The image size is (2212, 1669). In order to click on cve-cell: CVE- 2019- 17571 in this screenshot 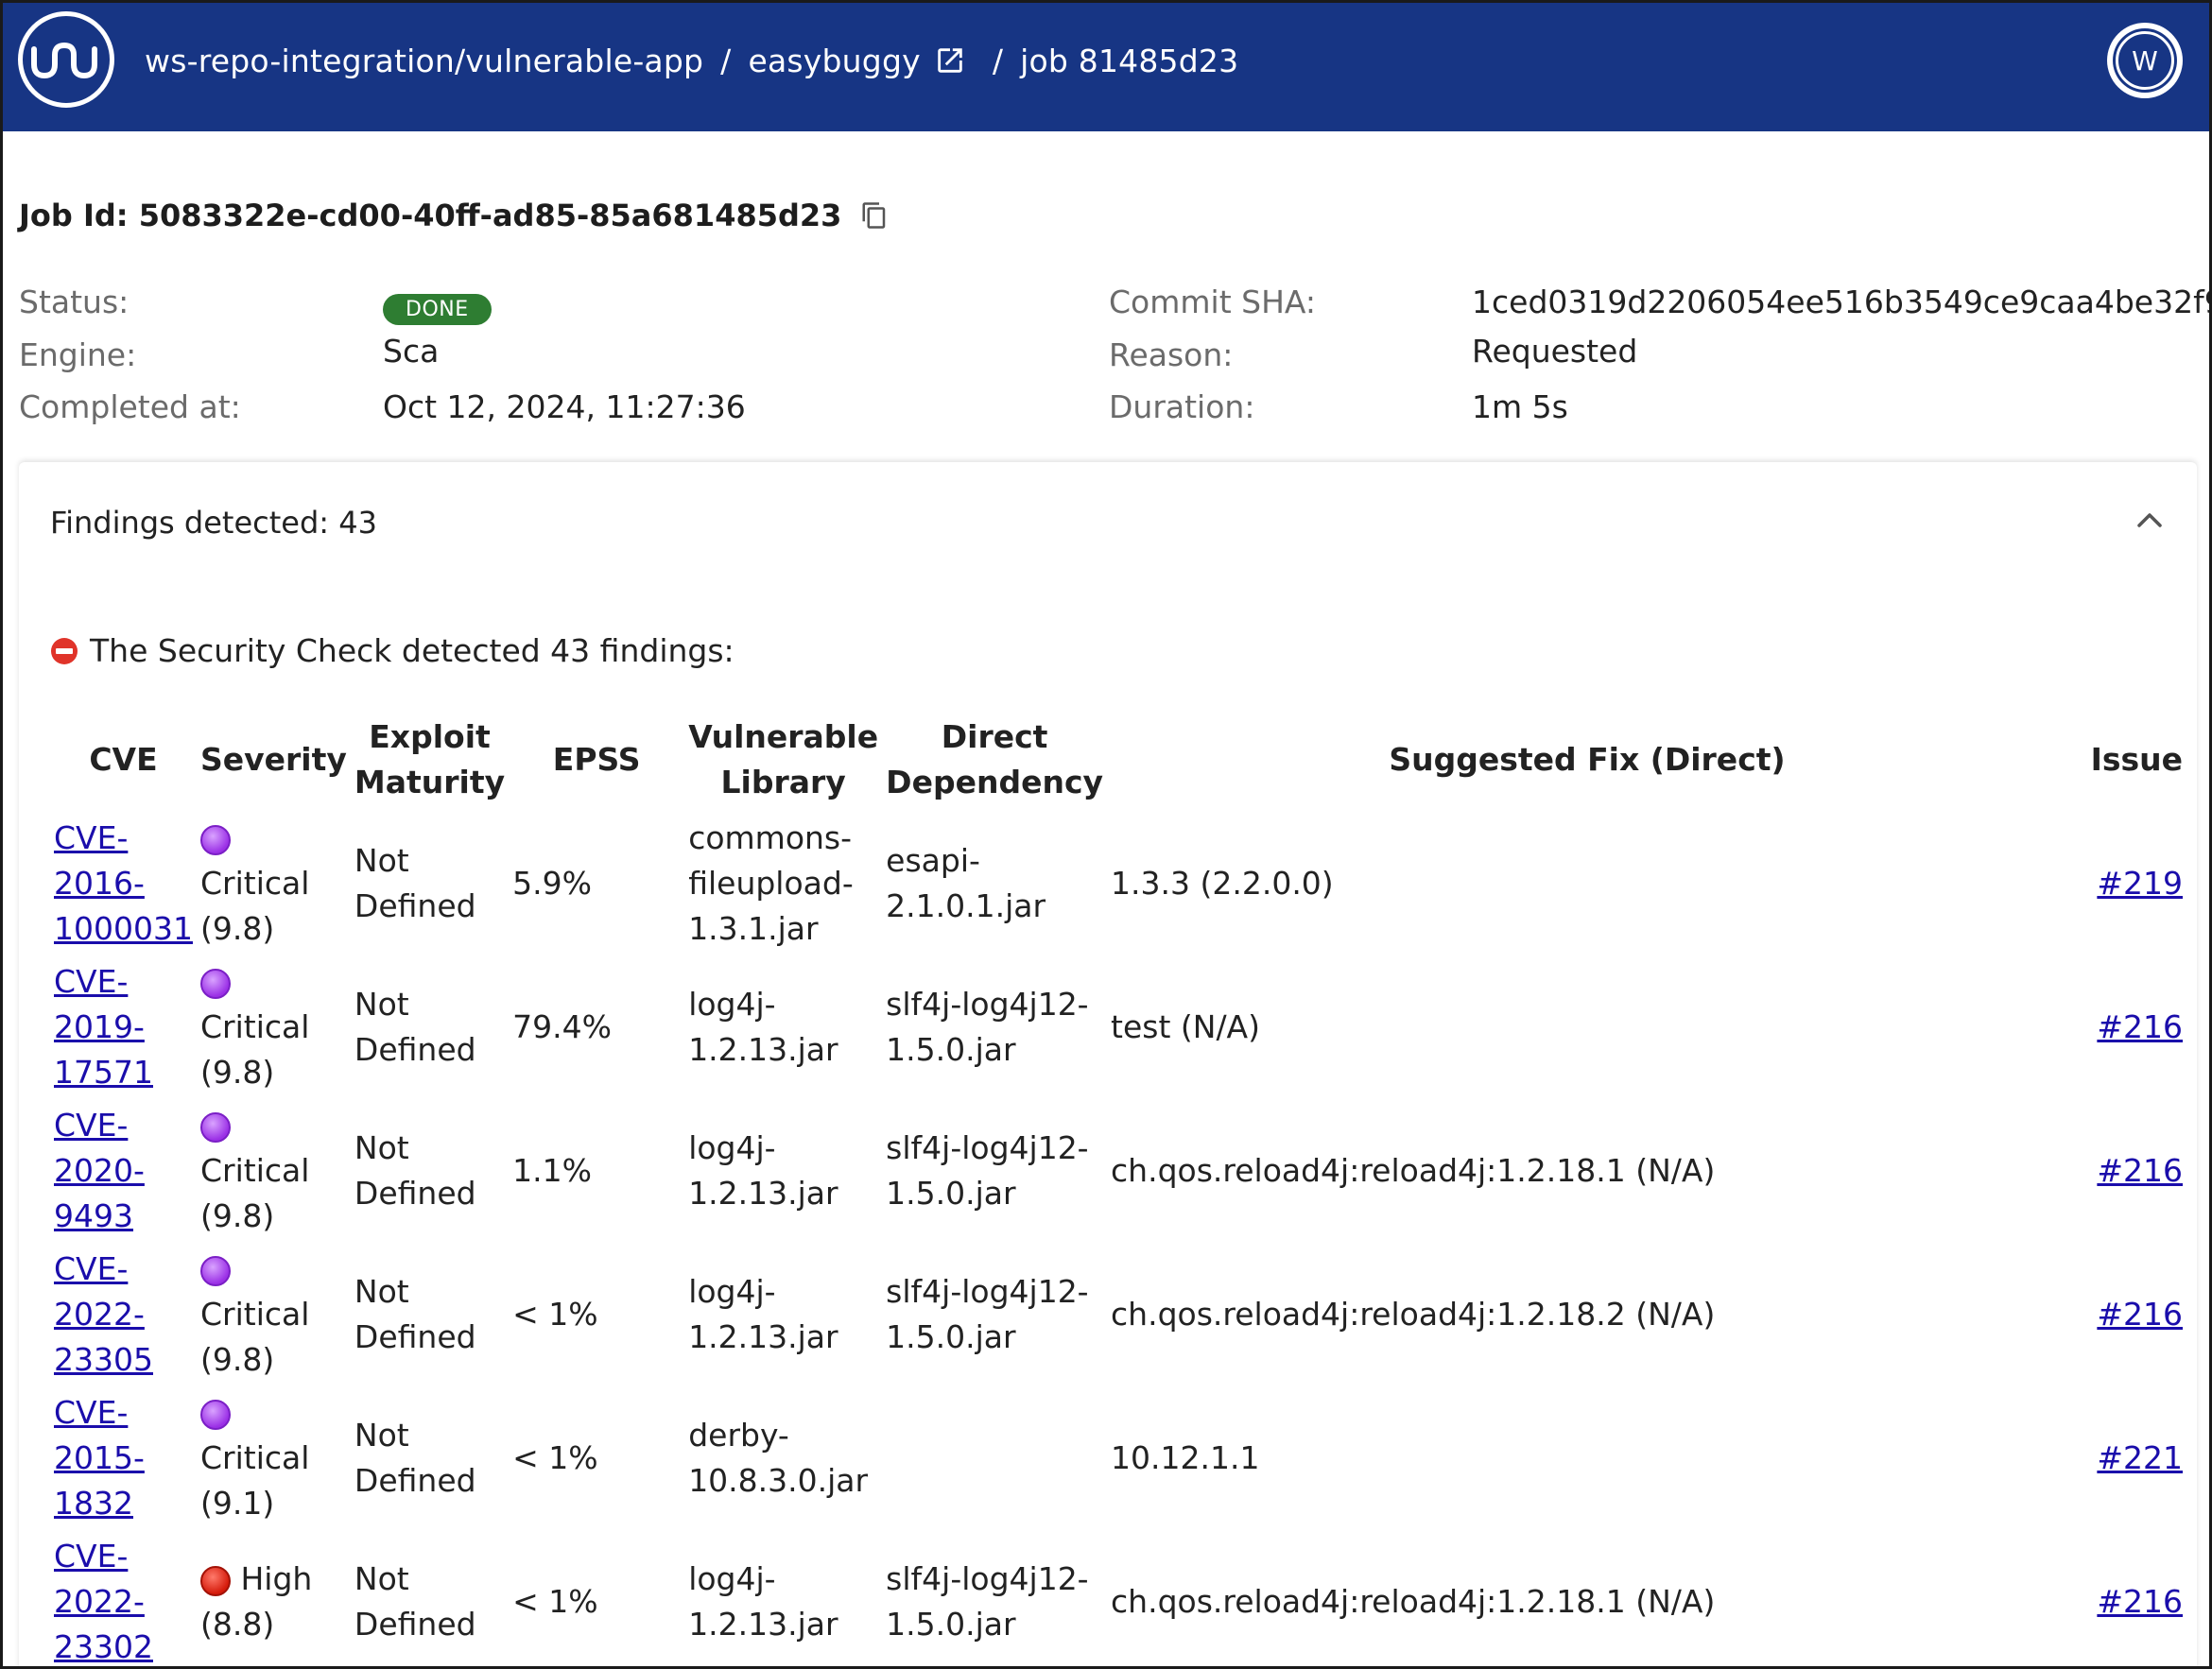, I will do `click(123, 1027)`.